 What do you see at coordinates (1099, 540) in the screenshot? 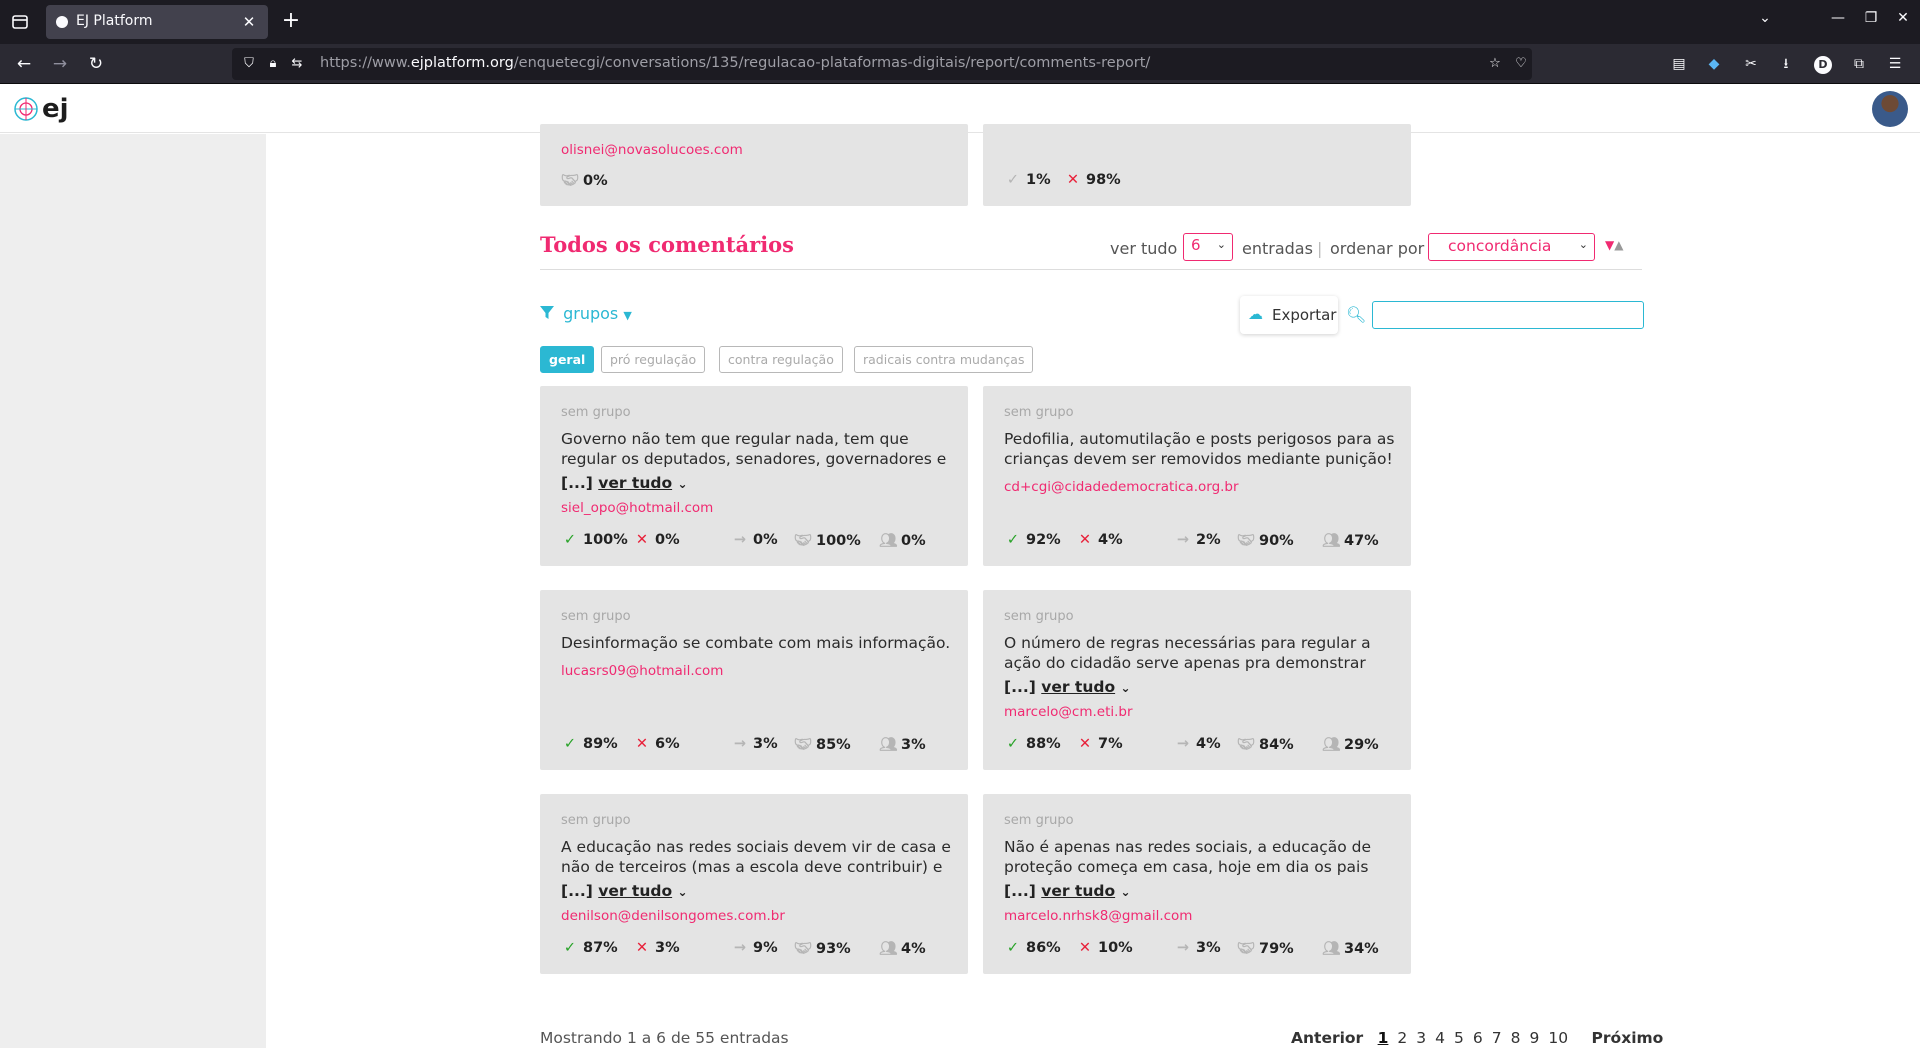
I see `disagree-stat: ✕ 4%` at bounding box center [1099, 540].